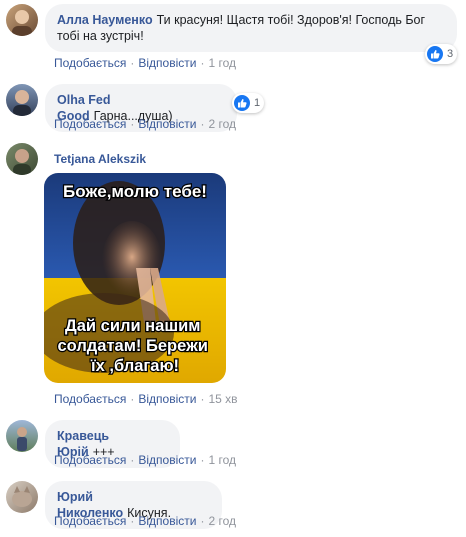  I want to click on reaction-count: 1, so click(257, 103).